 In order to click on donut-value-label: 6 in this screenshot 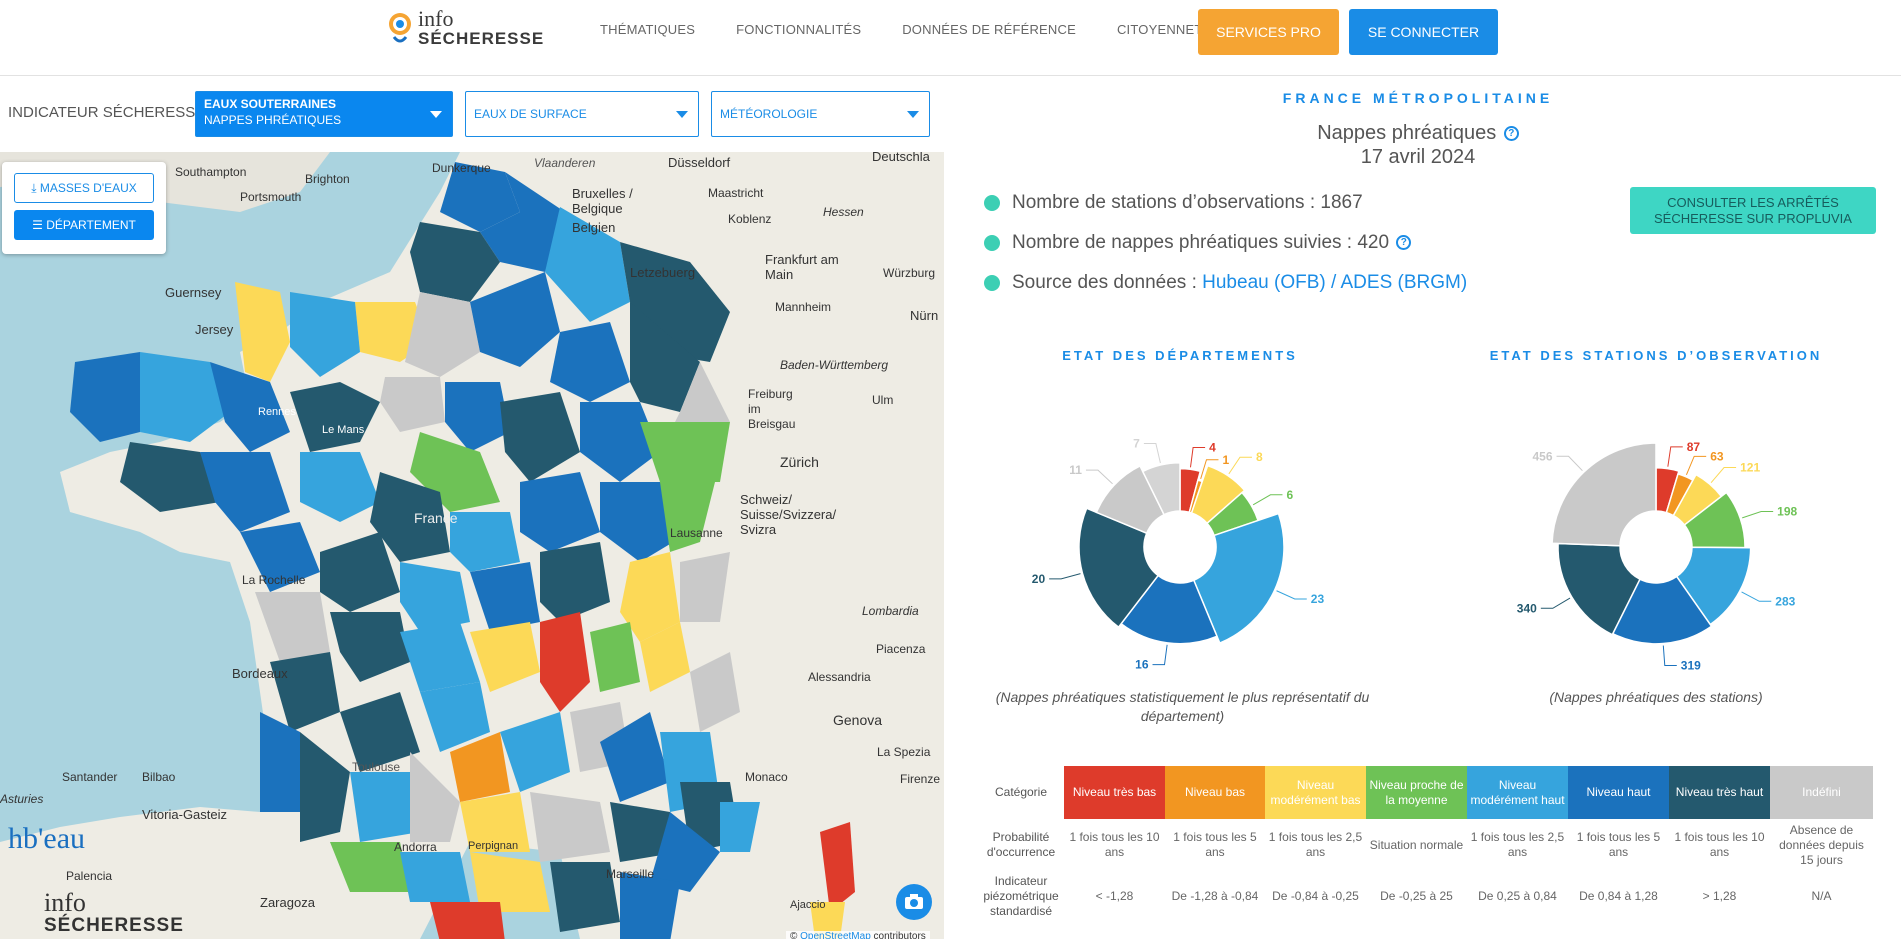, I will do `click(1289, 495)`.